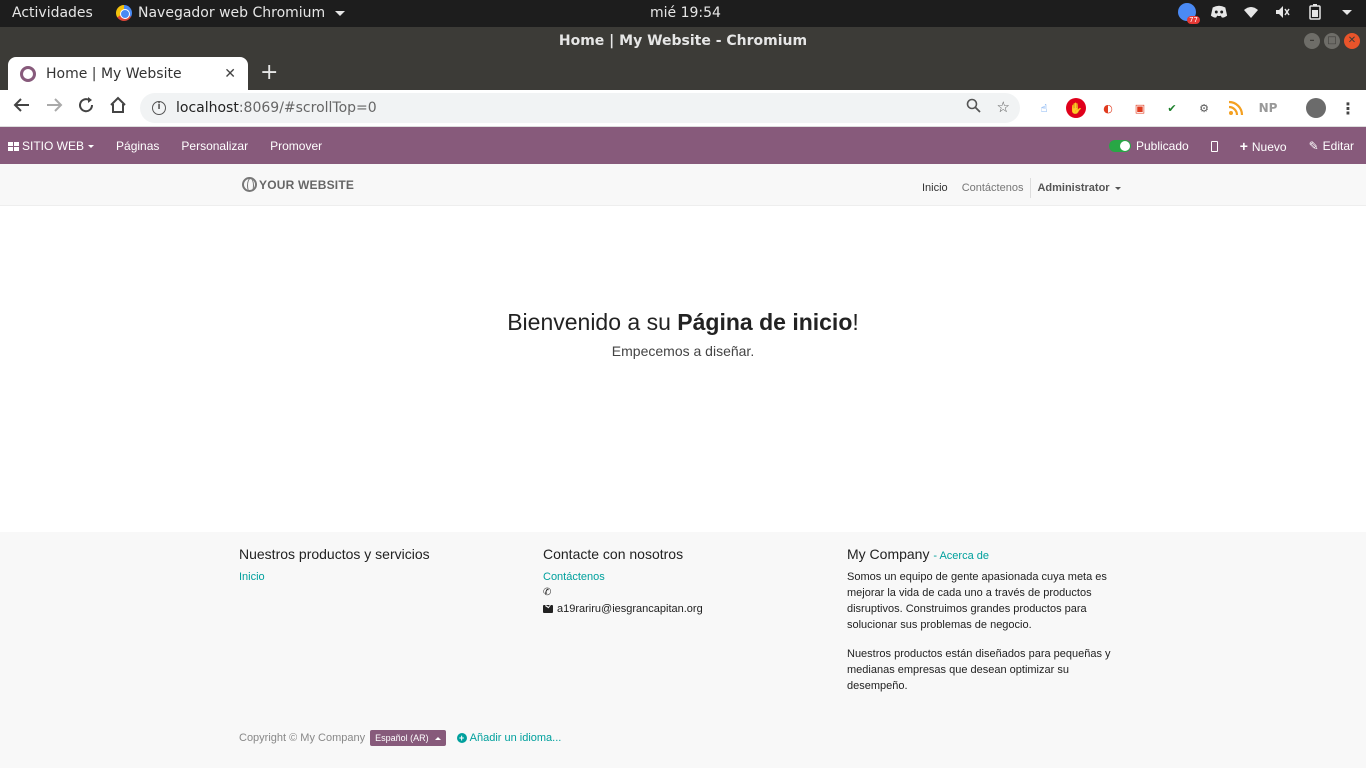 The image size is (1366, 768). Describe the element at coordinates (165, 145) in the screenshot. I see `admin-bar-left: SITIO WEB Páginas Personalizar Promover` at that location.